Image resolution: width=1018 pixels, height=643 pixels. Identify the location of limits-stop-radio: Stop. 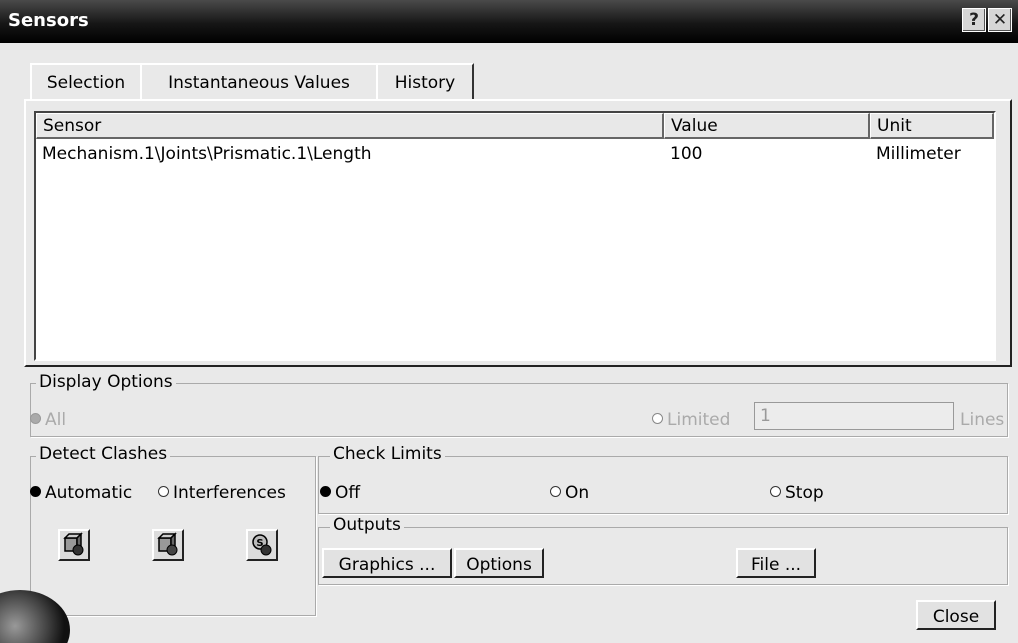
(797, 493).